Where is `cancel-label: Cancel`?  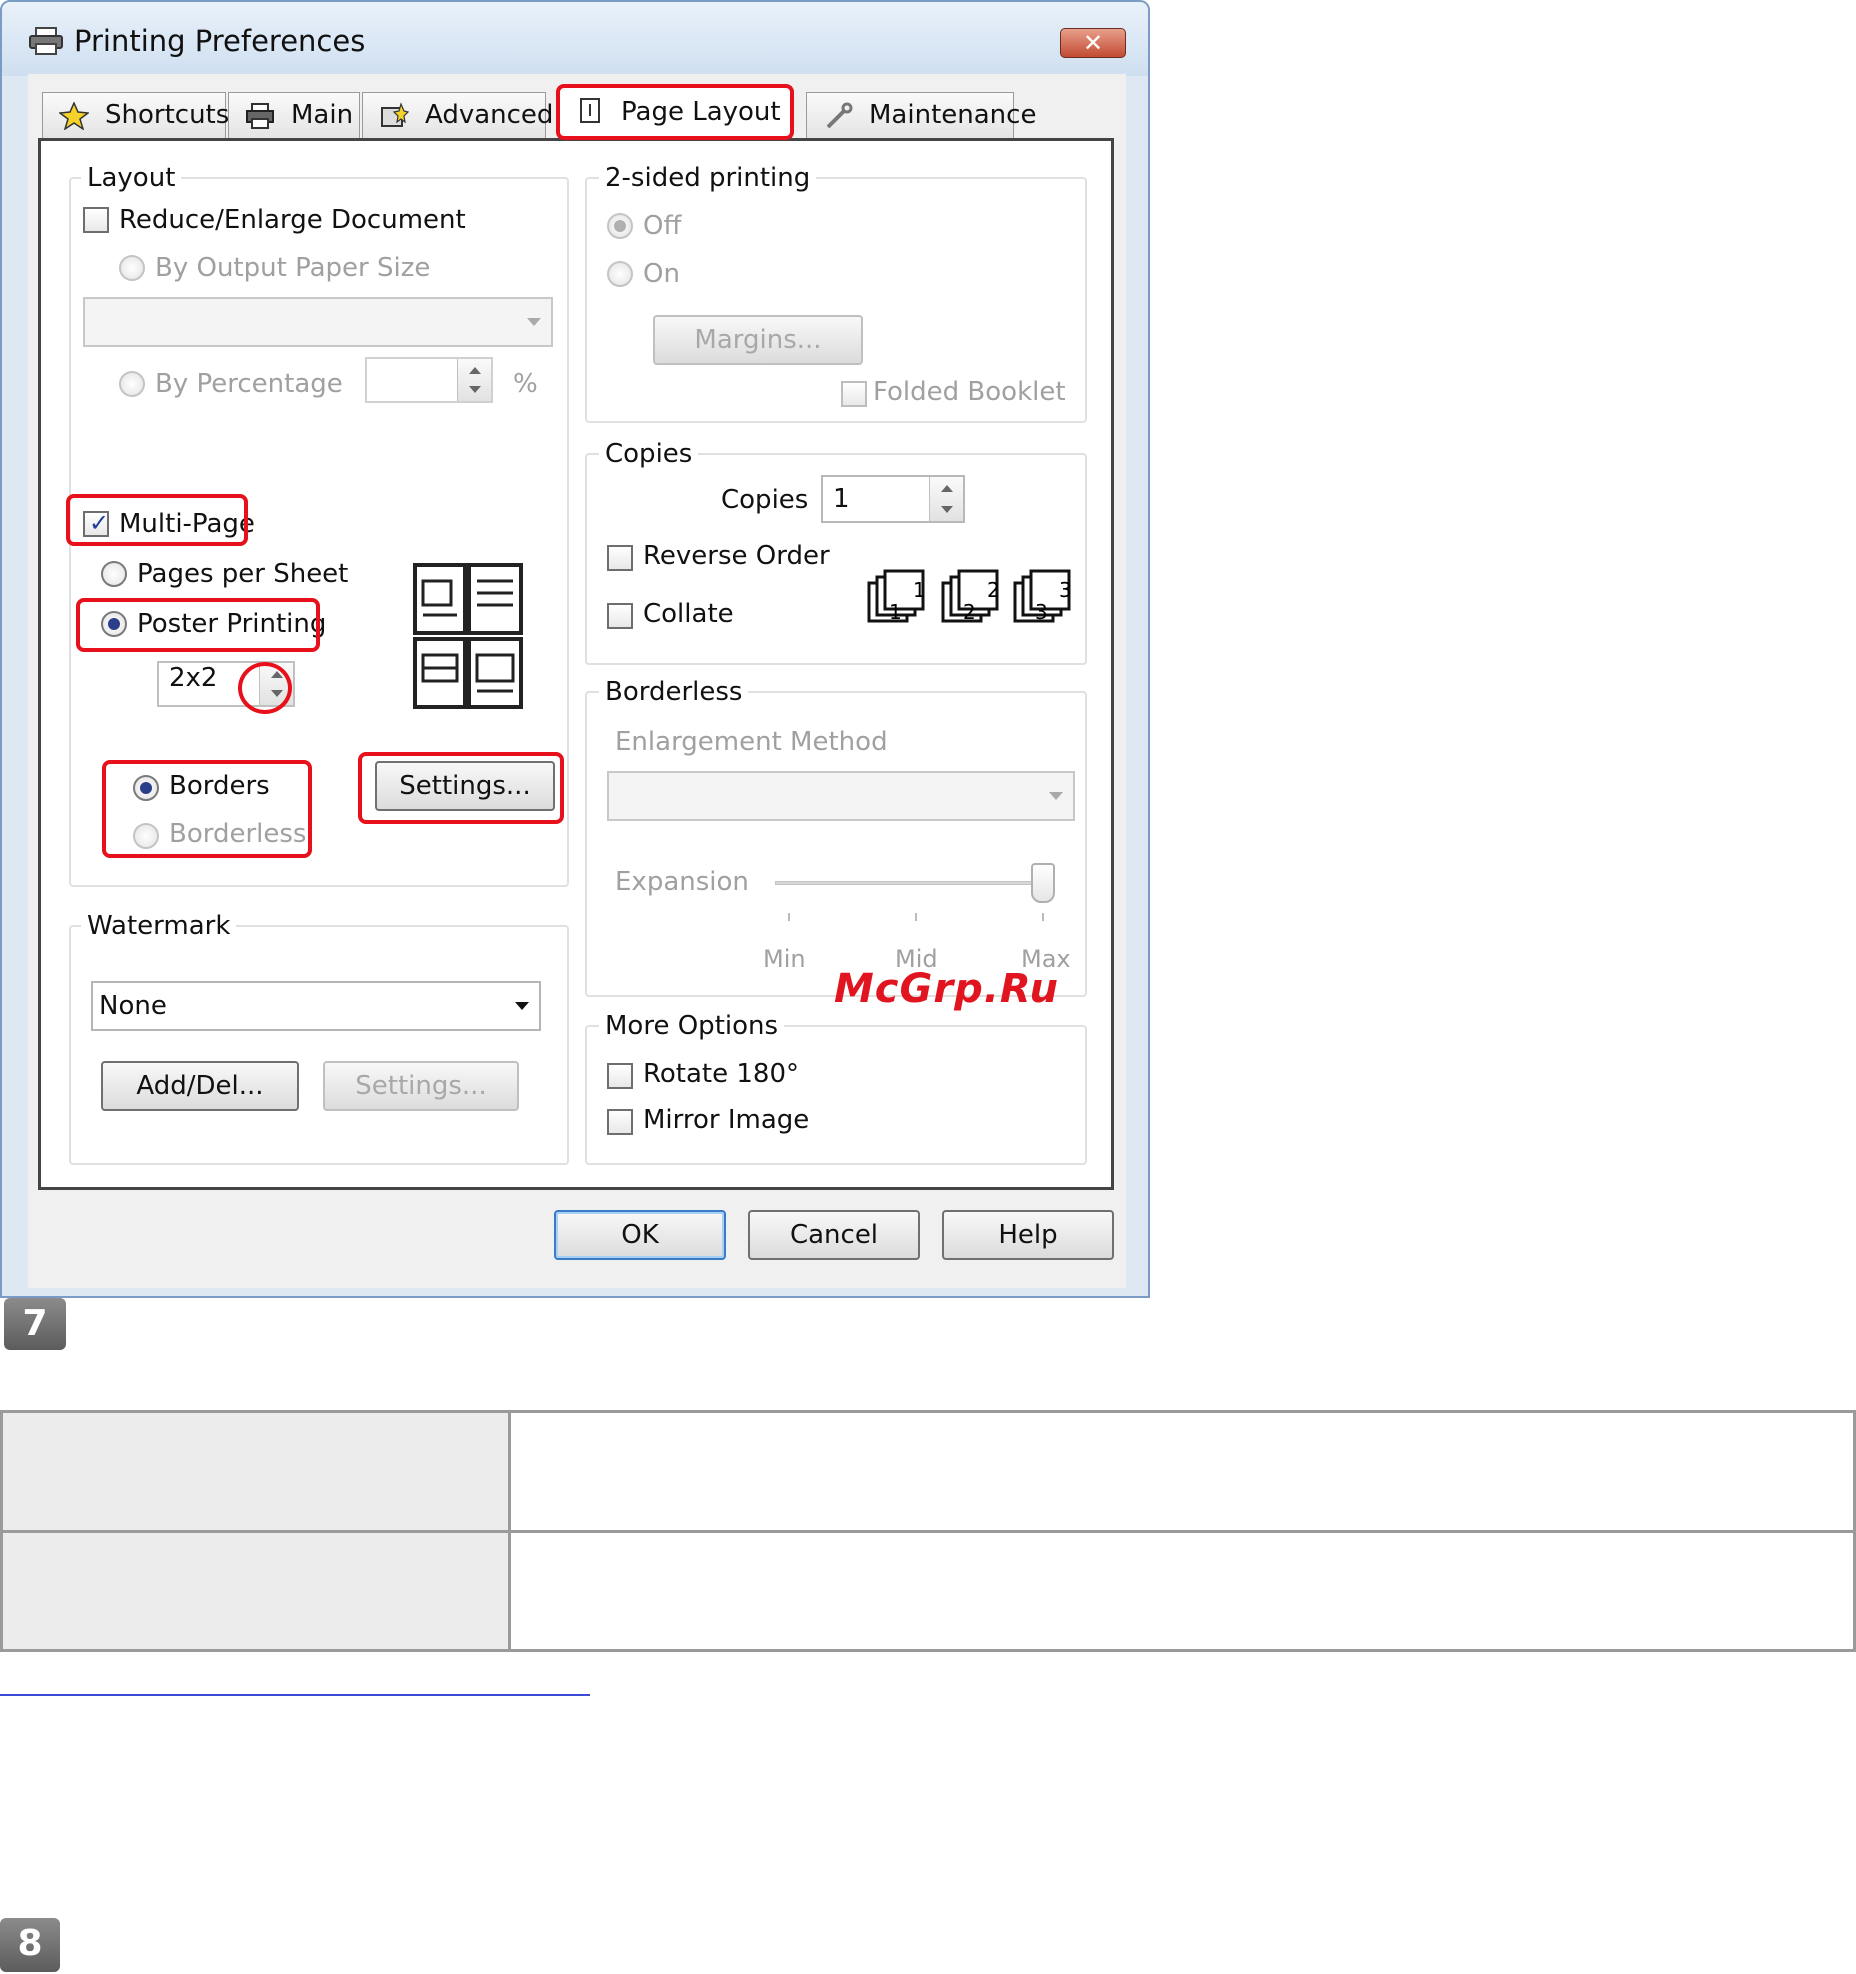
cancel-label: Cancel is located at coordinates (834, 1235).